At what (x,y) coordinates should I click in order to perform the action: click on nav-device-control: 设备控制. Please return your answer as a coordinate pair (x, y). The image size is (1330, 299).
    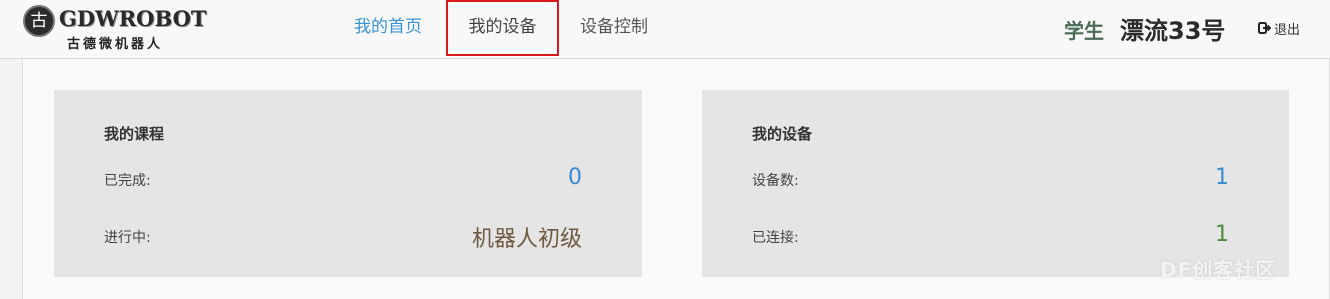
    Looking at the image, I should click on (614, 29).